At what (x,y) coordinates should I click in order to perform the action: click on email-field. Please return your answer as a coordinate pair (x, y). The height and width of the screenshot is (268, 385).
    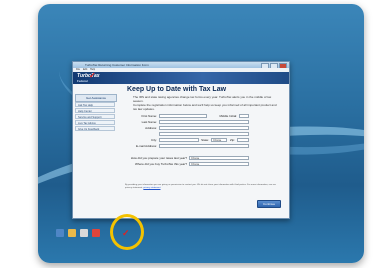
    Looking at the image, I should click on (204, 146).